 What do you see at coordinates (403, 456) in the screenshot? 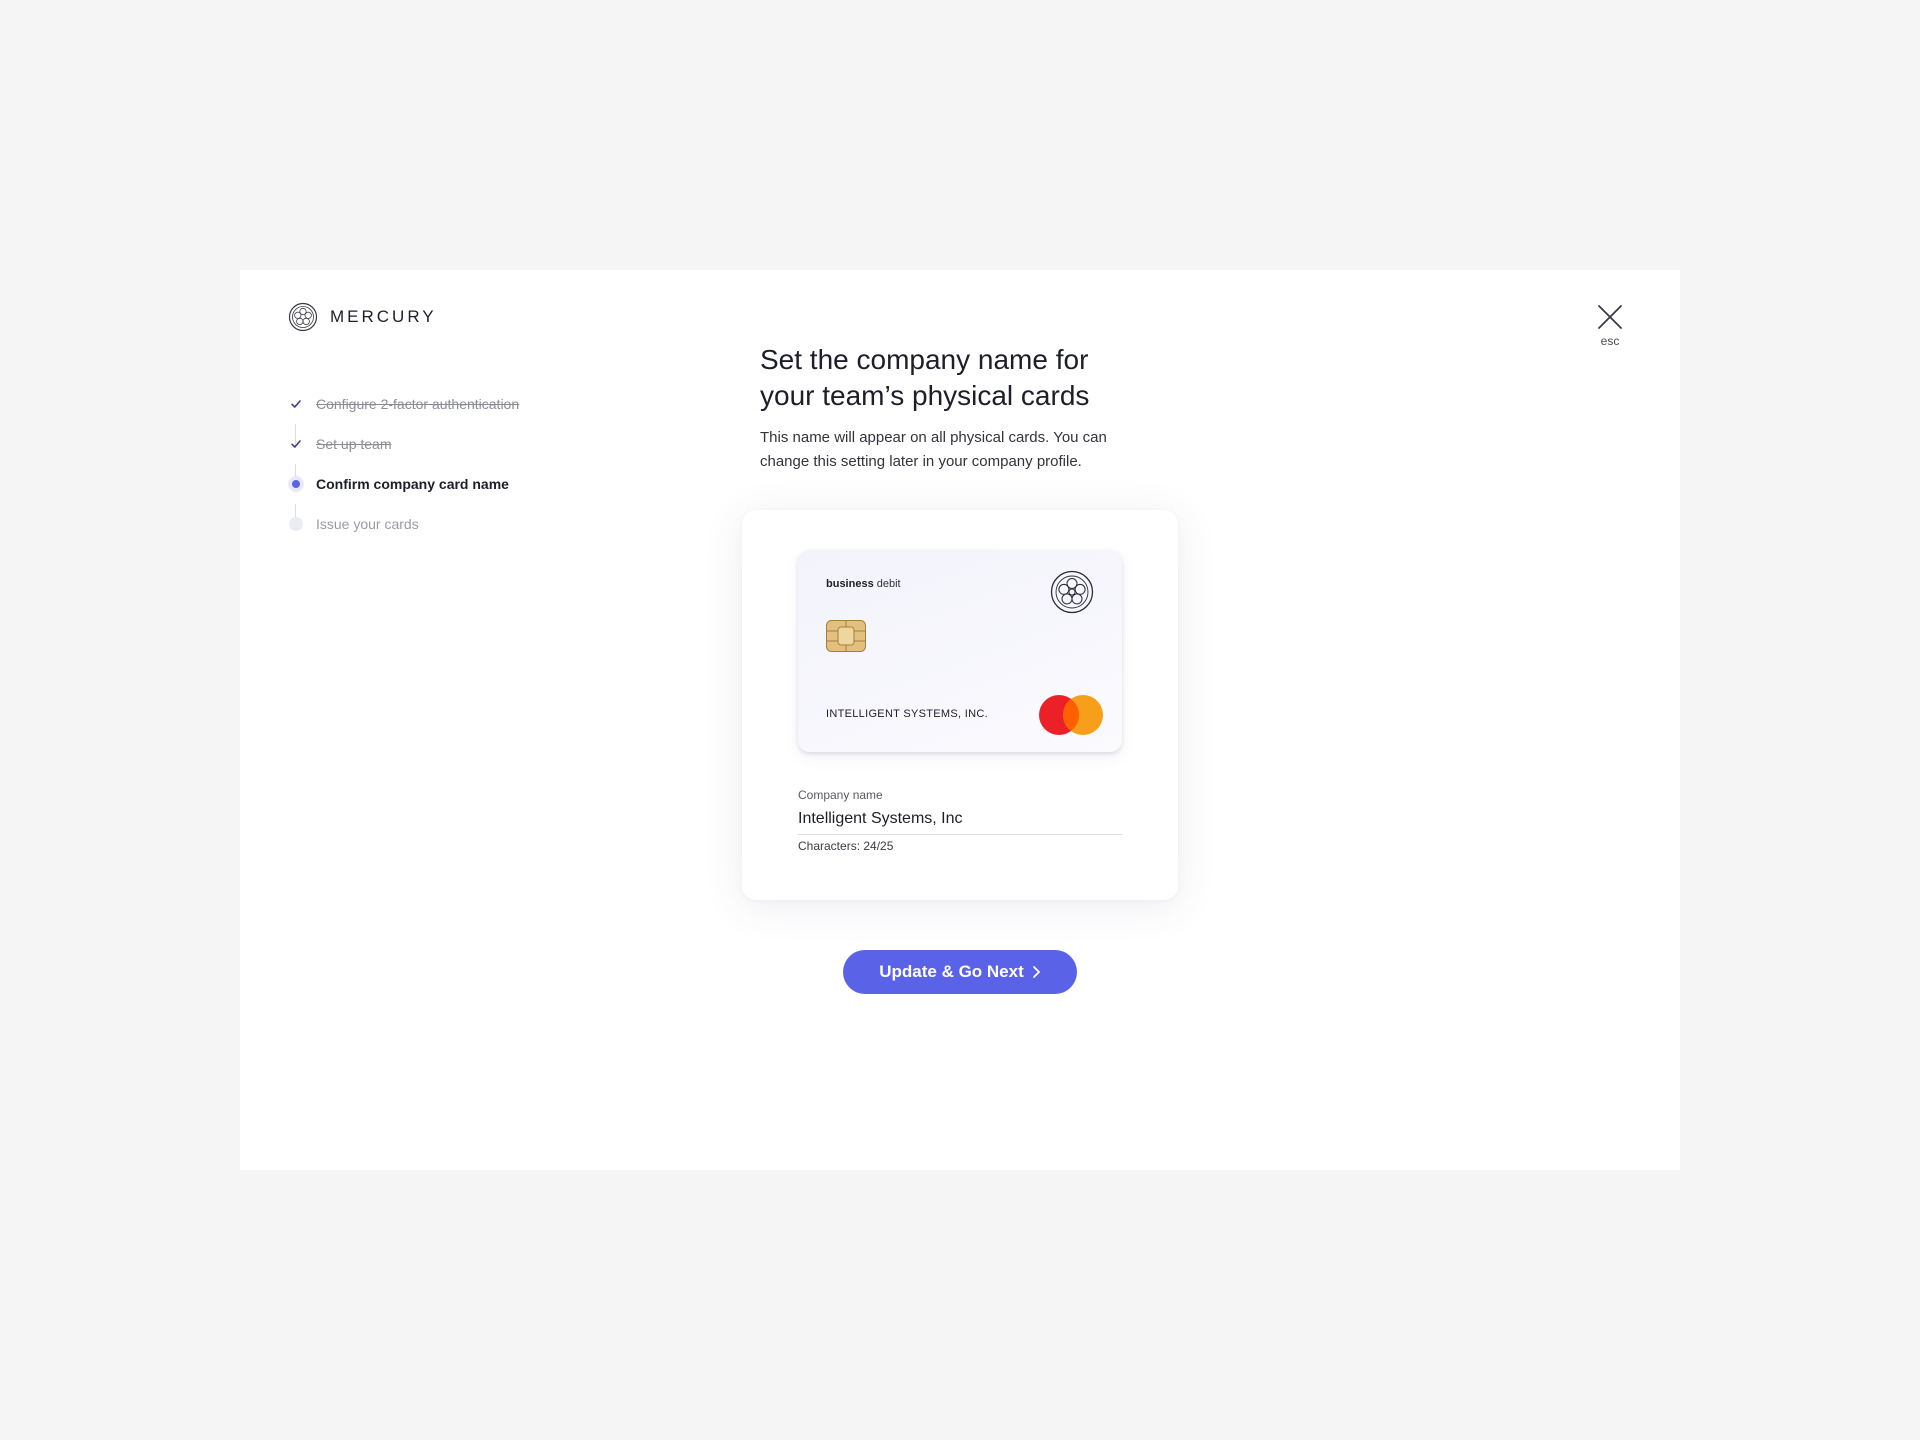
I see `step-set-up-team: Set up team` at bounding box center [403, 456].